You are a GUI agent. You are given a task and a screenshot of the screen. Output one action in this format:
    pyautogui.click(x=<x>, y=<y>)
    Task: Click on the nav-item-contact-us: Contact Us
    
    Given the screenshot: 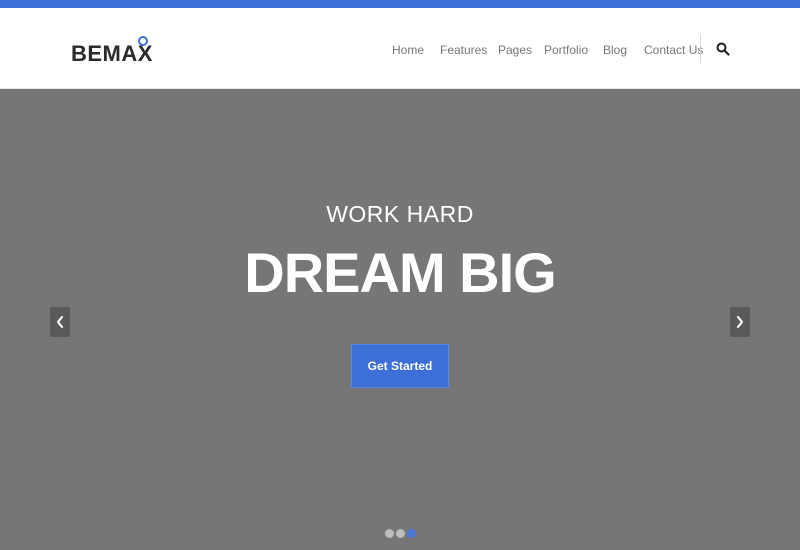 What is the action you would take?
    pyautogui.click(x=673, y=50)
    